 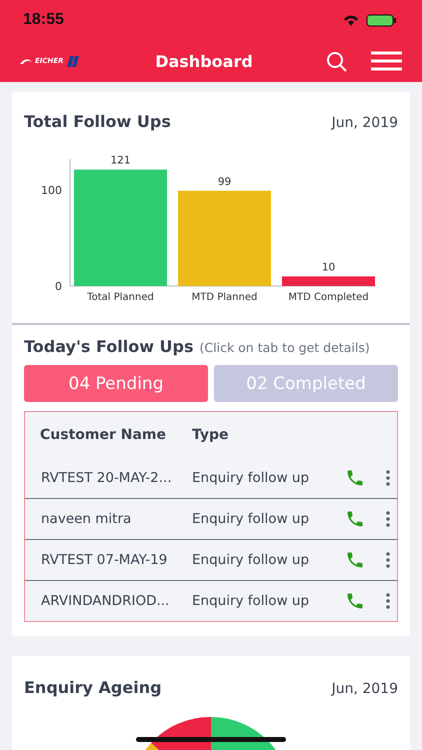 I want to click on tab: 04 Pending, so click(x=116, y=383).